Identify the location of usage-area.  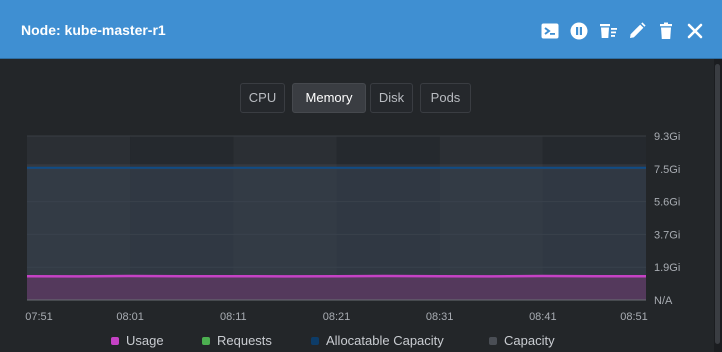
(336, 288).